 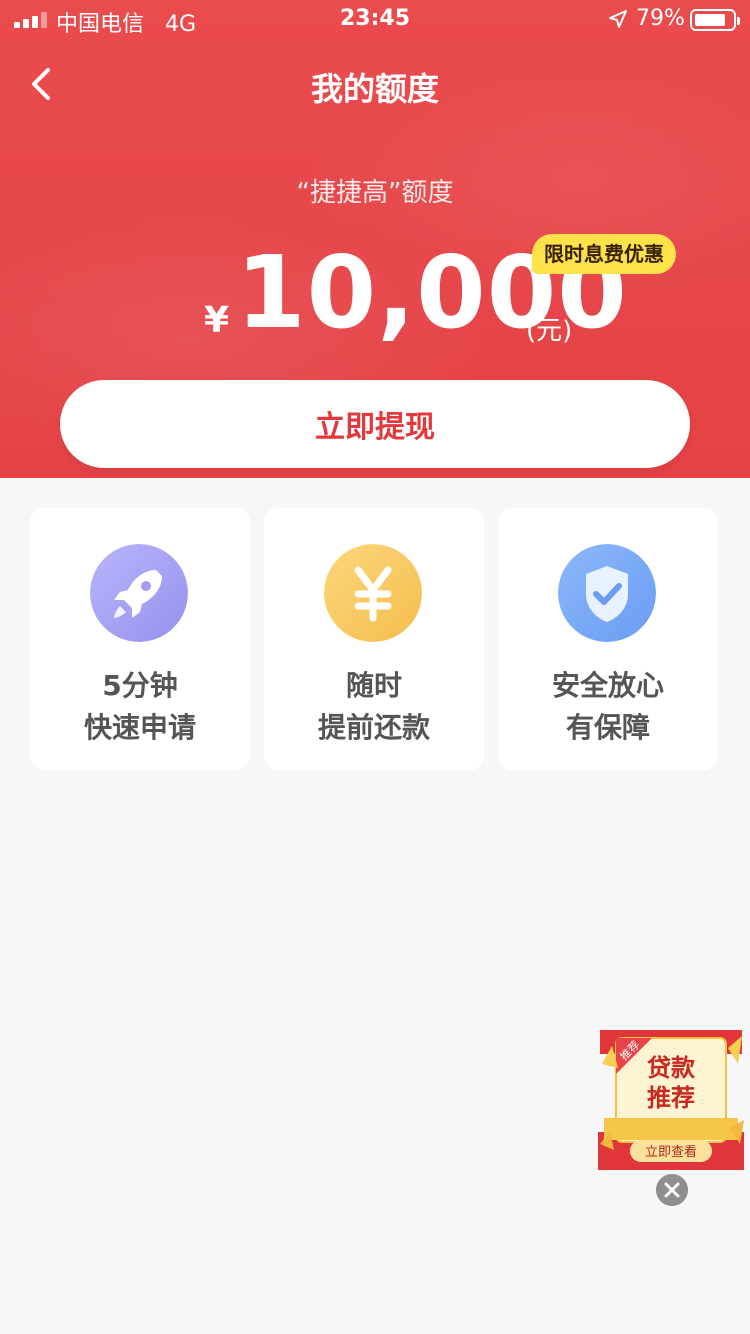 What do you see at coordinates (604, 254) in the screenshot?
I see `promo-badge: 限时息费优惠` at bounding box center [604, 254].